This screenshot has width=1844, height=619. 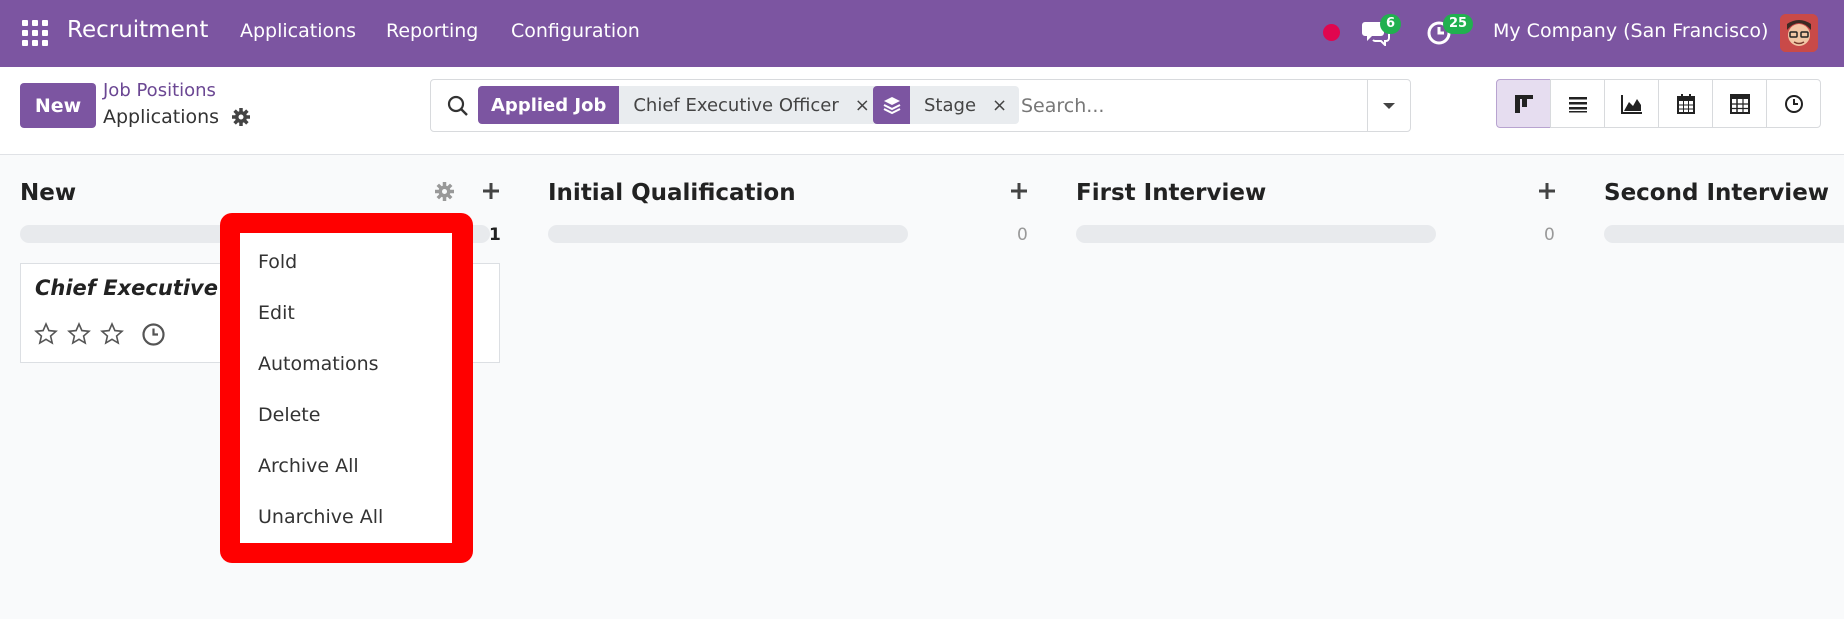 I want to click on column-title-initial-qualification: Initial Qualification, so click(x=672, y=193).